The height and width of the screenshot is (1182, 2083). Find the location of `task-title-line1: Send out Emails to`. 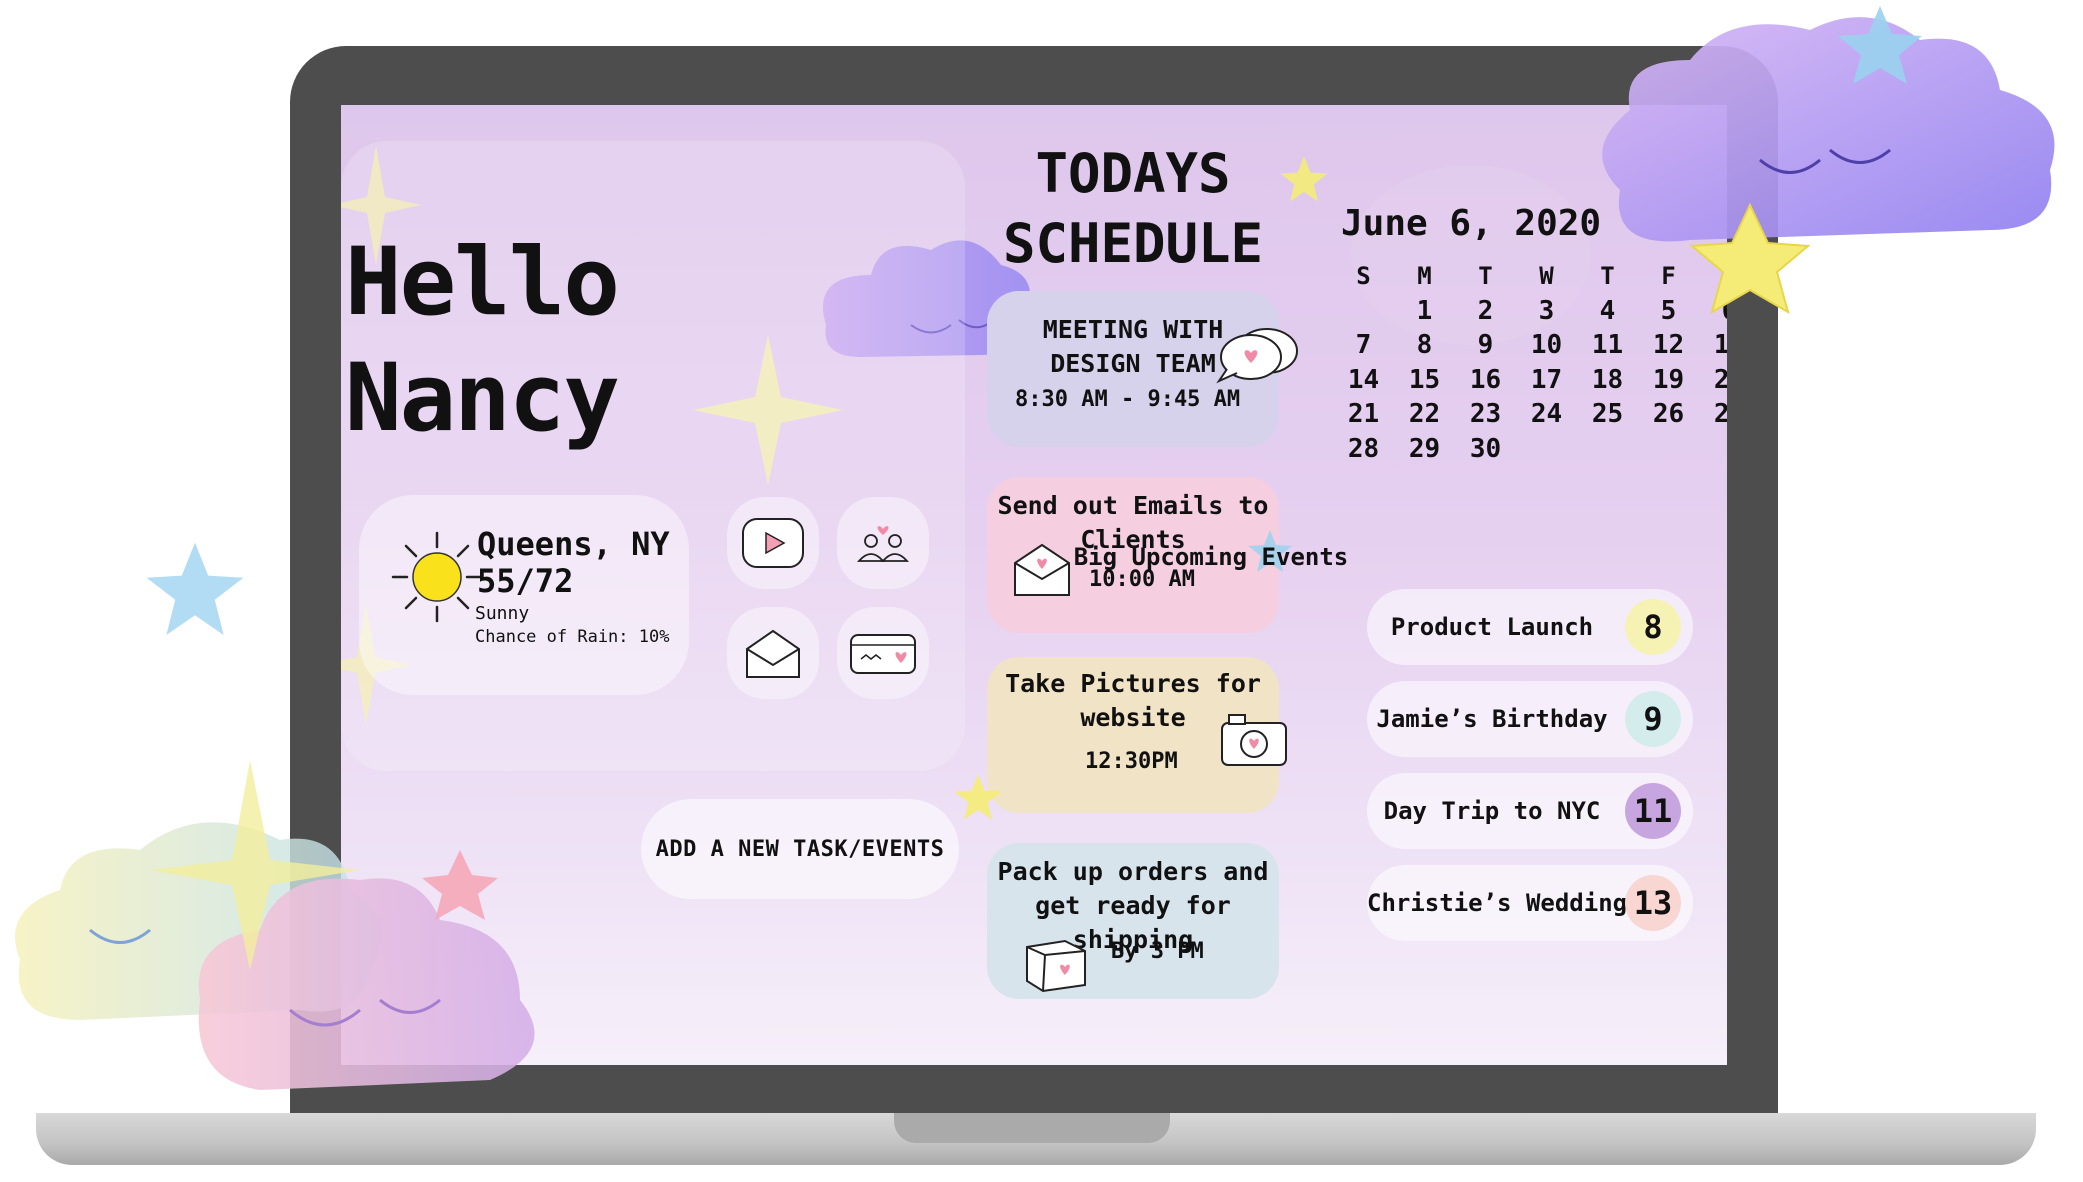

task-title-line1: Send out Emails to is located at coordinates (1133, 505).